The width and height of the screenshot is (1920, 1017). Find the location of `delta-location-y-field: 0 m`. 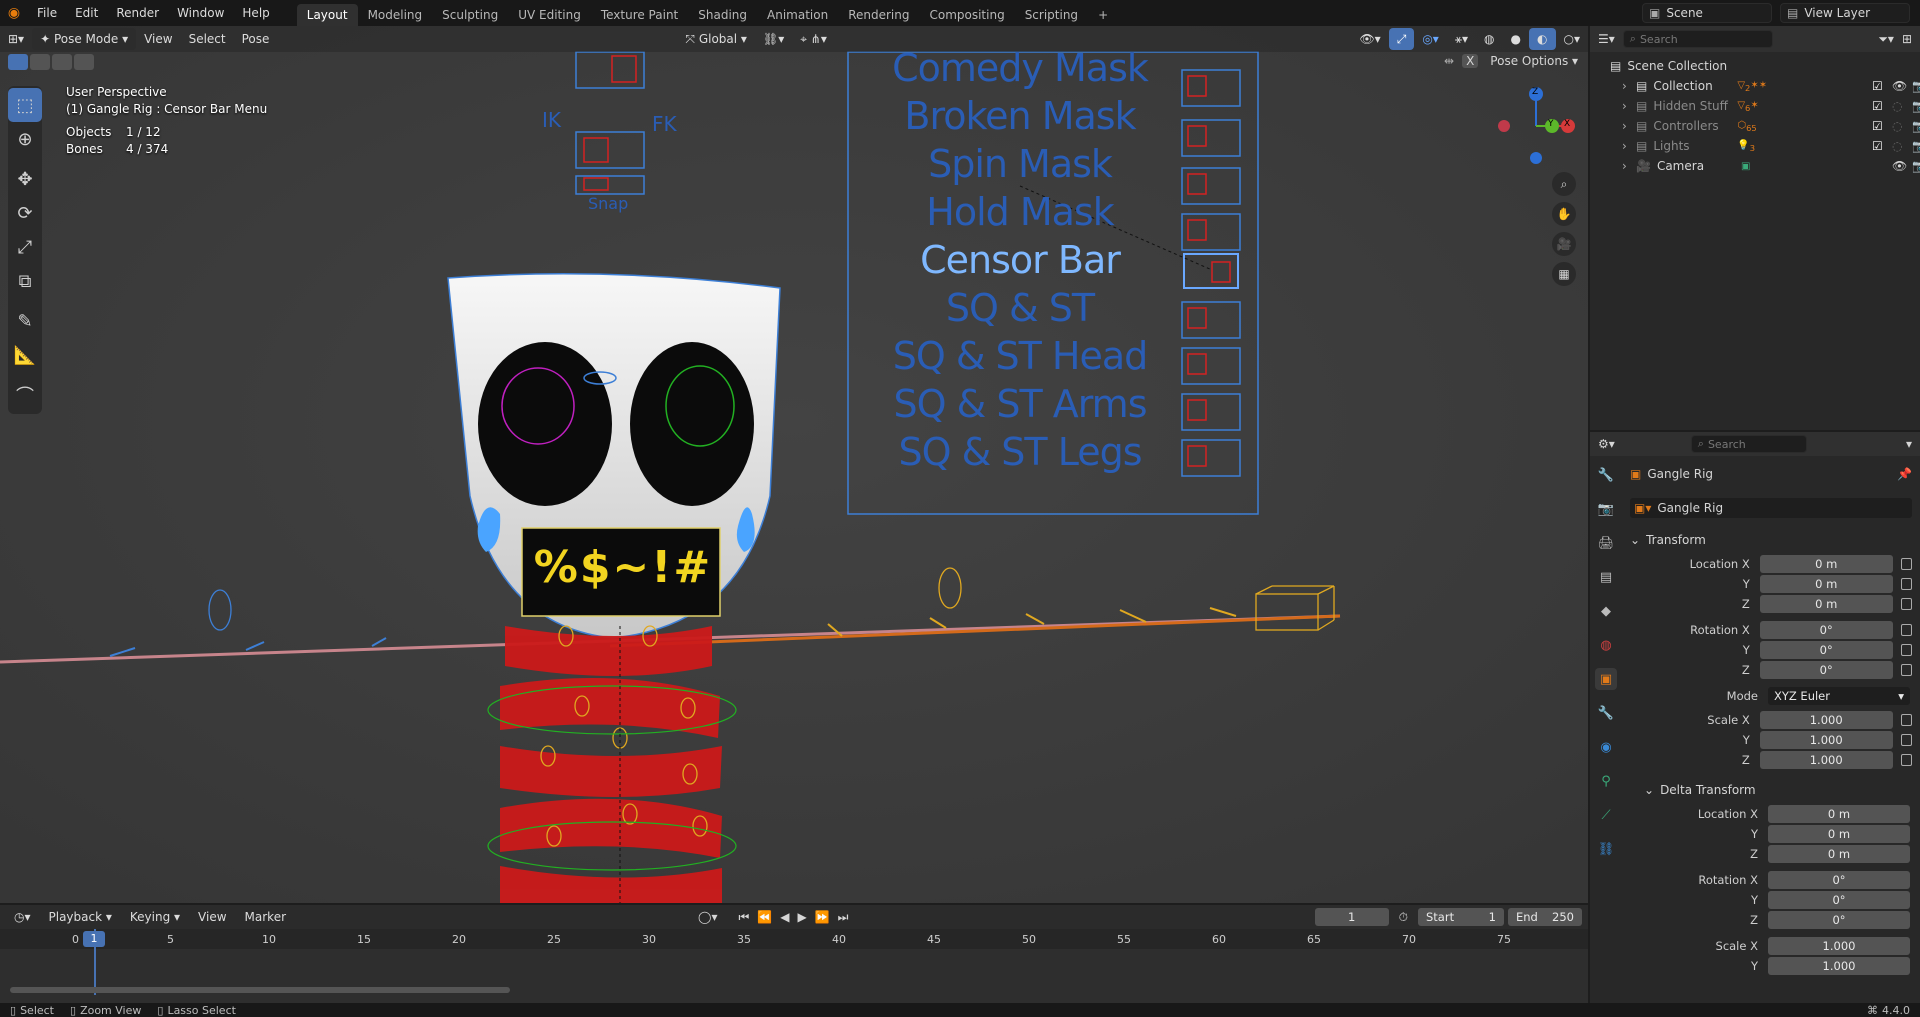

delta-location-y-field: 0 m is located at coordinates (1839, 834).